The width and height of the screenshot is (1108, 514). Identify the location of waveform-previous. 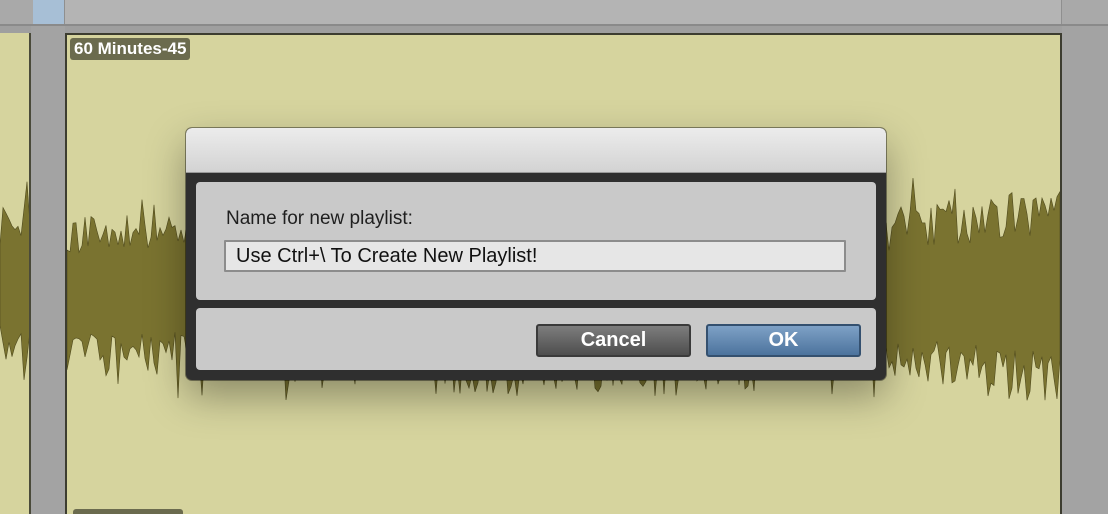
(14, 280).